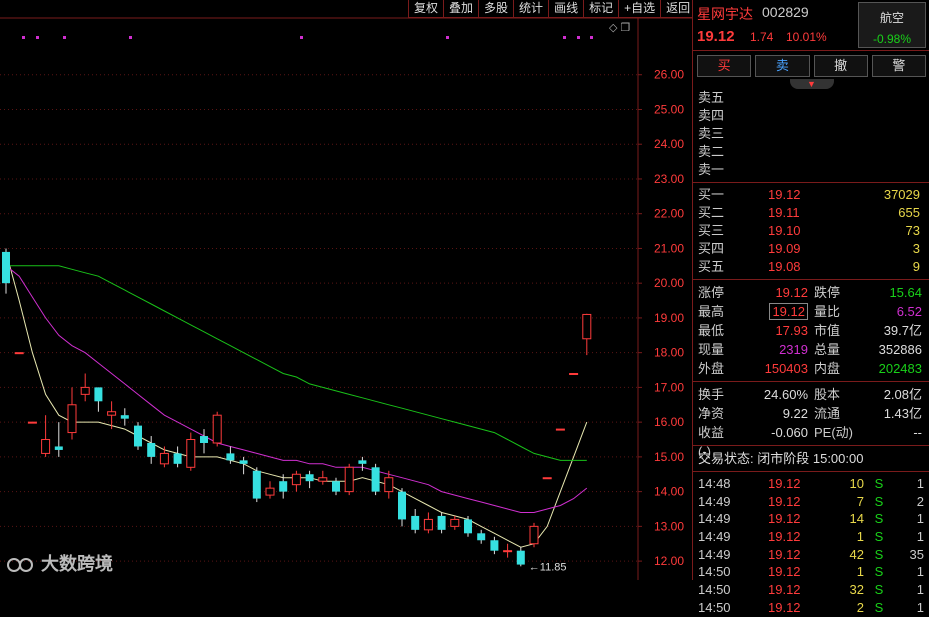  I want to click on collapse-icon: ▼, so click(811, 84).